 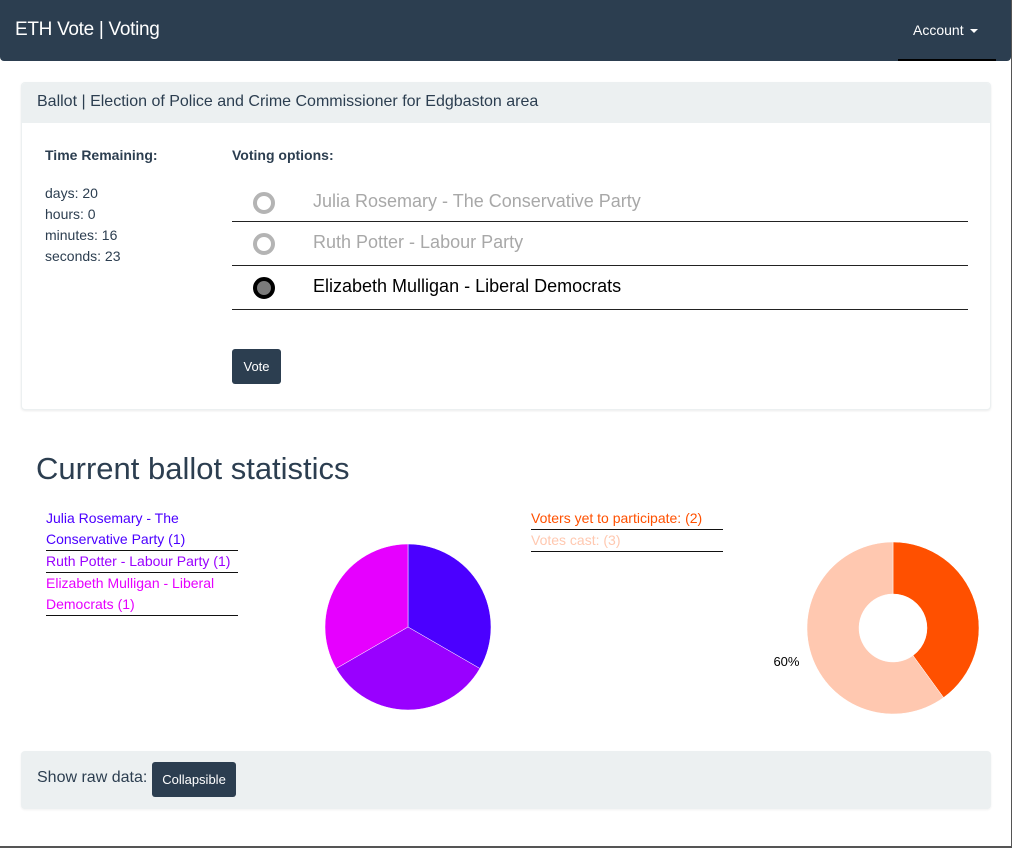 I want to click on voting-option: Ruth Potter - Labour Party, so click(x=600, y=244).